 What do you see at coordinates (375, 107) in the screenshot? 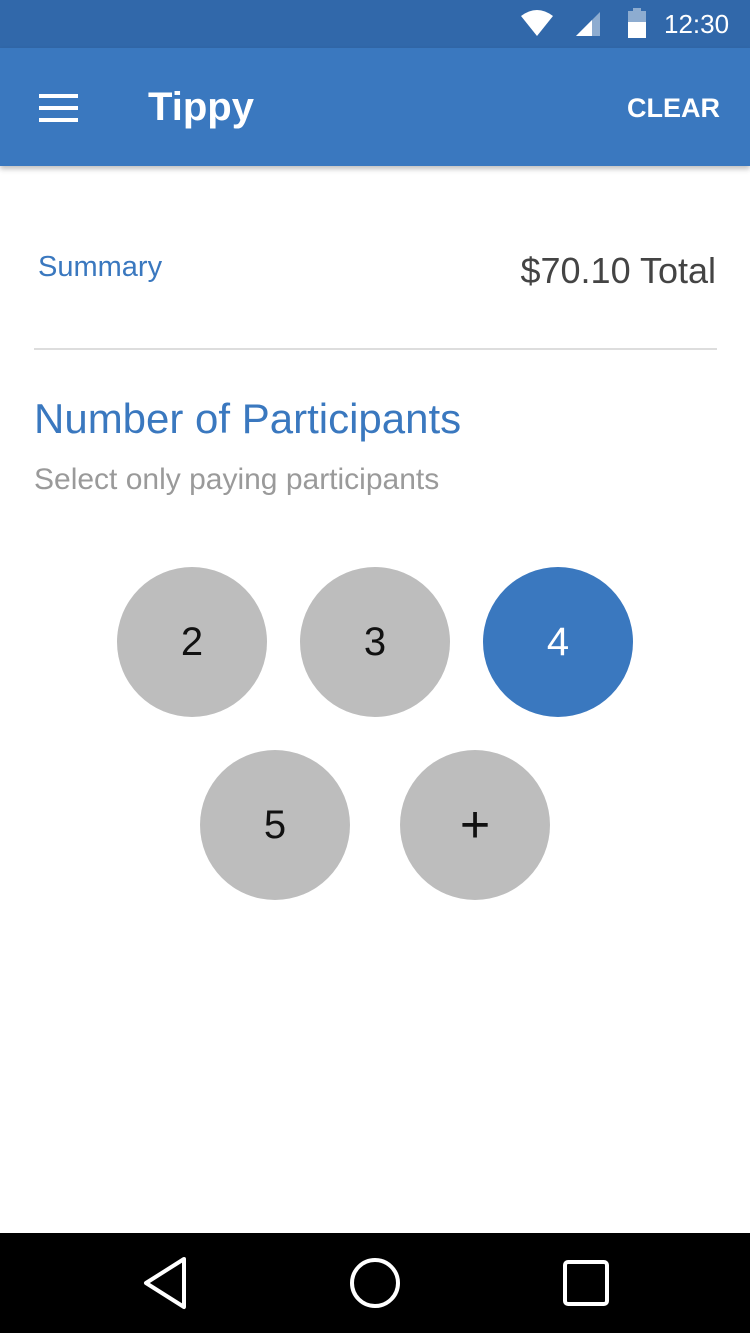
I see `app-bar: Tippy CLEAR` at bounding box center [375, 107].